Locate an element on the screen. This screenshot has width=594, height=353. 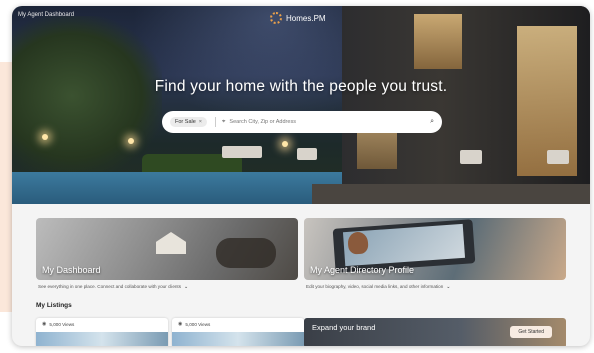
hero-window is located at coordinates (438, 41).